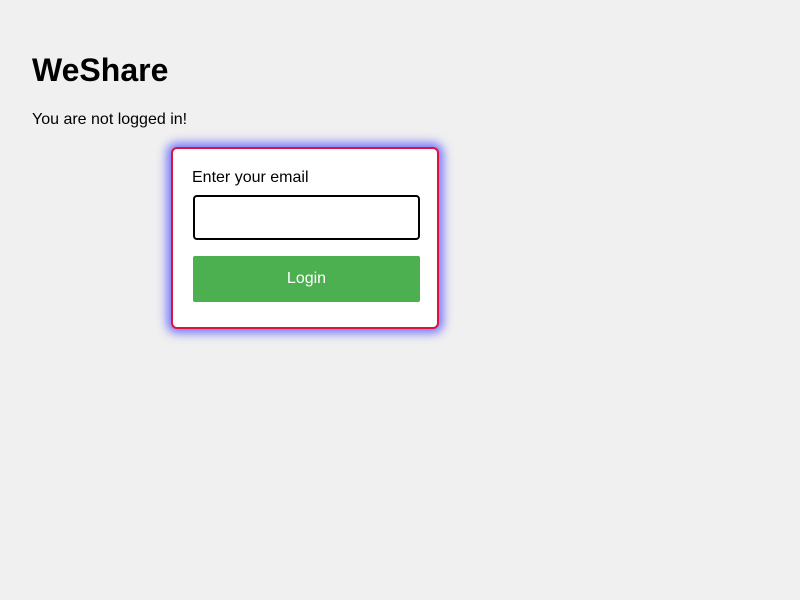 This screenshot has height=600, width=800. What do you see at coordinates (306, 279) in the screenshot?
I see `login-button: Login` at bounding box center [306, 279].